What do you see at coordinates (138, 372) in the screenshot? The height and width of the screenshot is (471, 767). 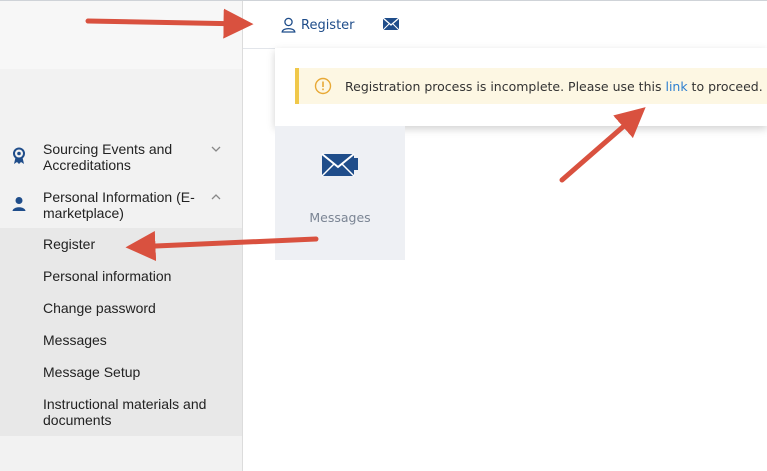 I see `sidebar-item-message-setup: Message Setup` at bounding box center [138, 372].